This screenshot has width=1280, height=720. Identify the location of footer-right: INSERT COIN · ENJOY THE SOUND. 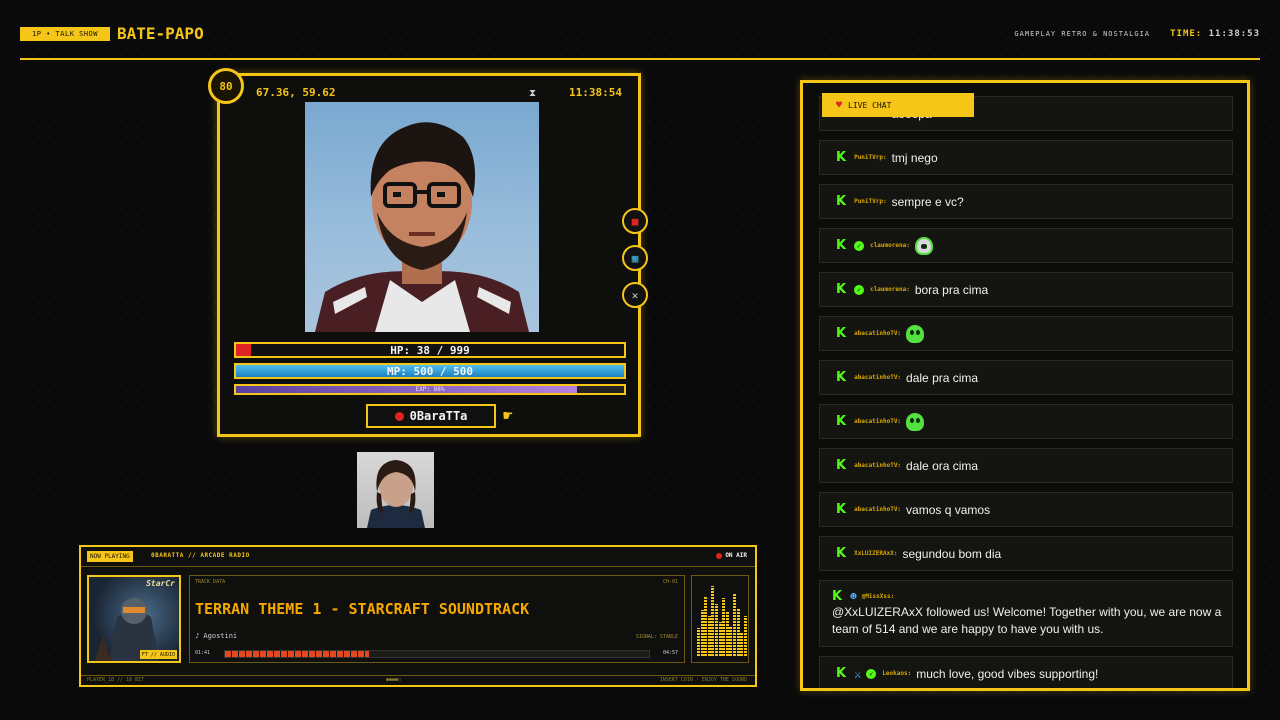
(703, 680).